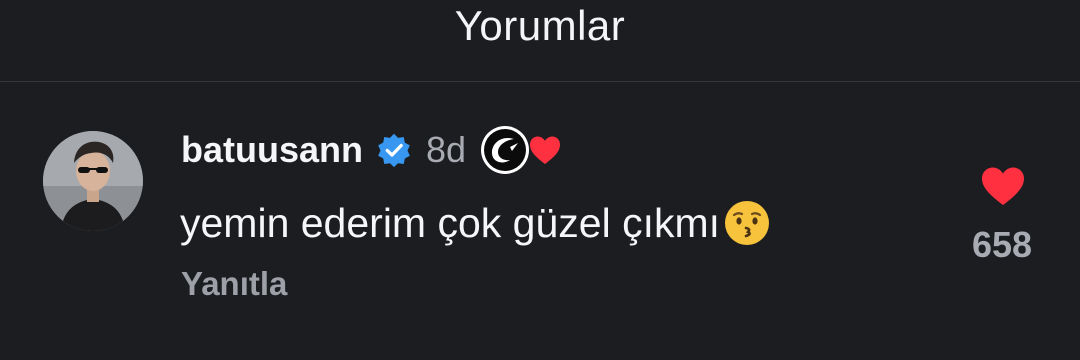 This screenshot has height=360, width=1080. I want to click on reply-button: Yanıtla, so click(234, 284).